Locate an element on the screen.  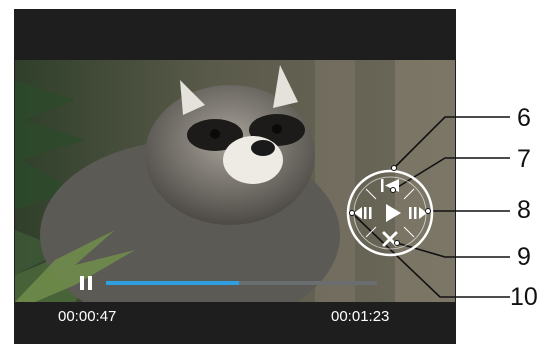
callout-9: 9 is located at coordinates (524, 257).